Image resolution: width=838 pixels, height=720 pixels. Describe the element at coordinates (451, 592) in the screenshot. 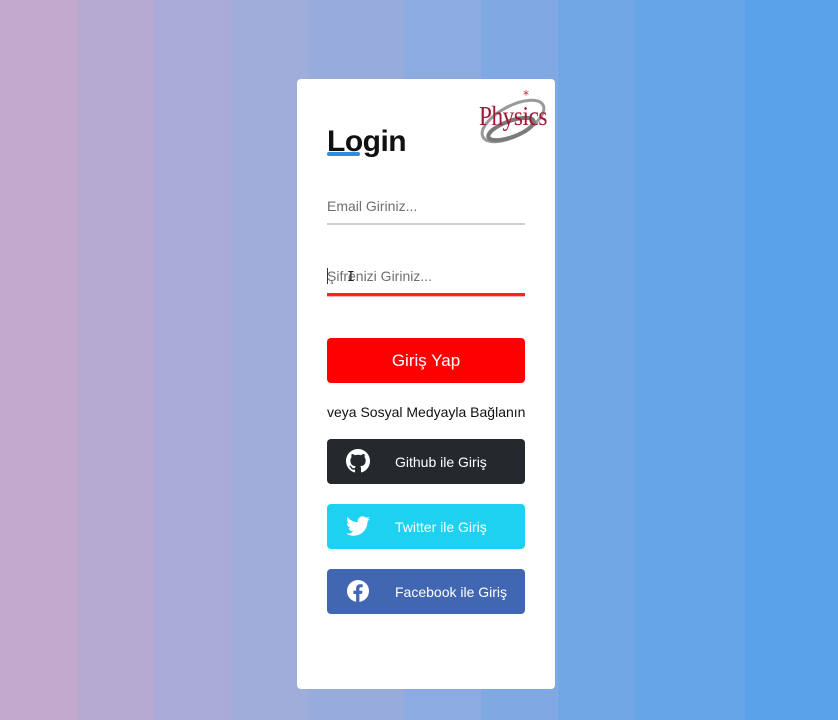

I see `facebook-label: Facebook ile Giriş` at that location.